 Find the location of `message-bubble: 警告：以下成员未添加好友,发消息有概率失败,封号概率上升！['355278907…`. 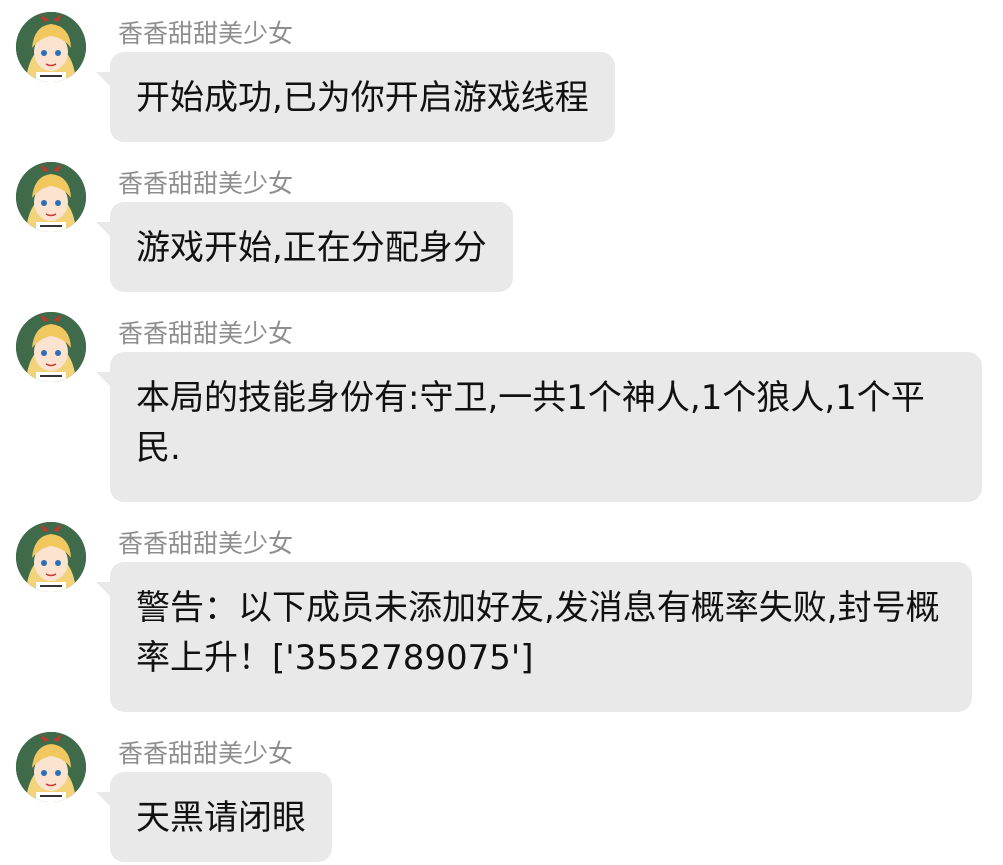

message-bubble: 警告：以下成员未添加好友,发消息有概率失败,封号概率上升！['355278907… is located at coordinates (541, 637).